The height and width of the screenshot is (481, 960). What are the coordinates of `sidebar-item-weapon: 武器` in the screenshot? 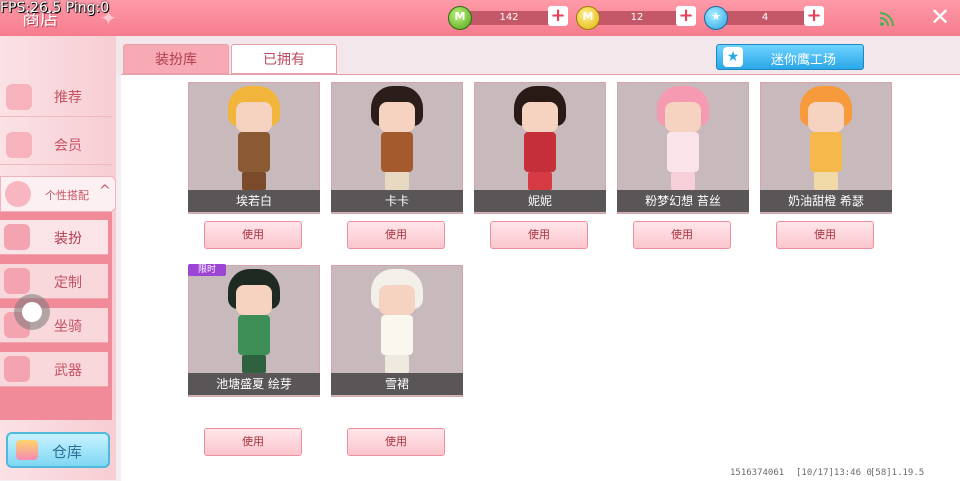 It's located at (54, 369).